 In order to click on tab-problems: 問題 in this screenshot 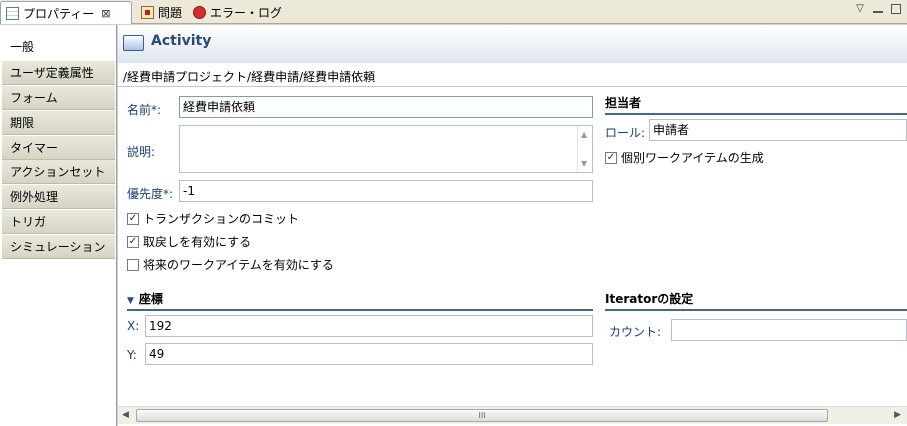, I will do `click(162, 12)`.